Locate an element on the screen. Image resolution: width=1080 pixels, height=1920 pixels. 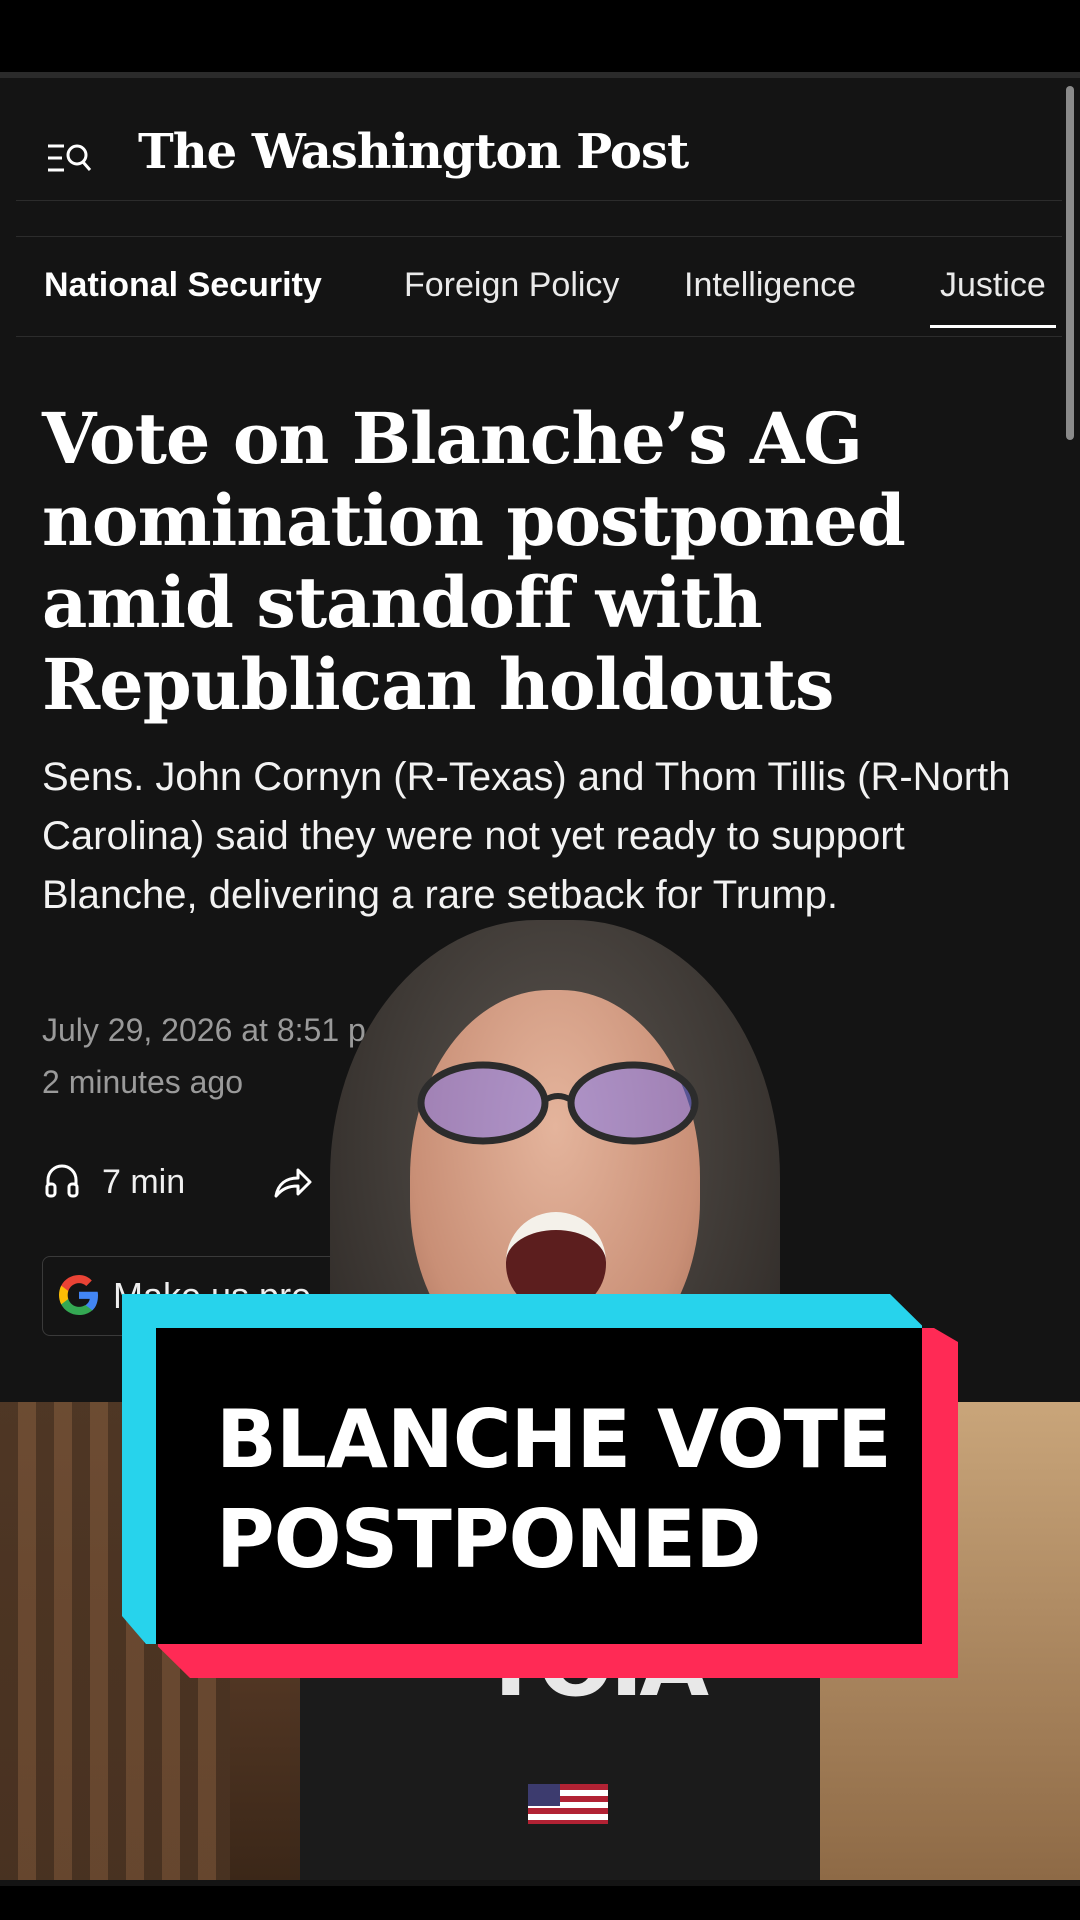
timestamp-date: July 29, 2026 at 8:51 p is located at coordinates (204, 1030).